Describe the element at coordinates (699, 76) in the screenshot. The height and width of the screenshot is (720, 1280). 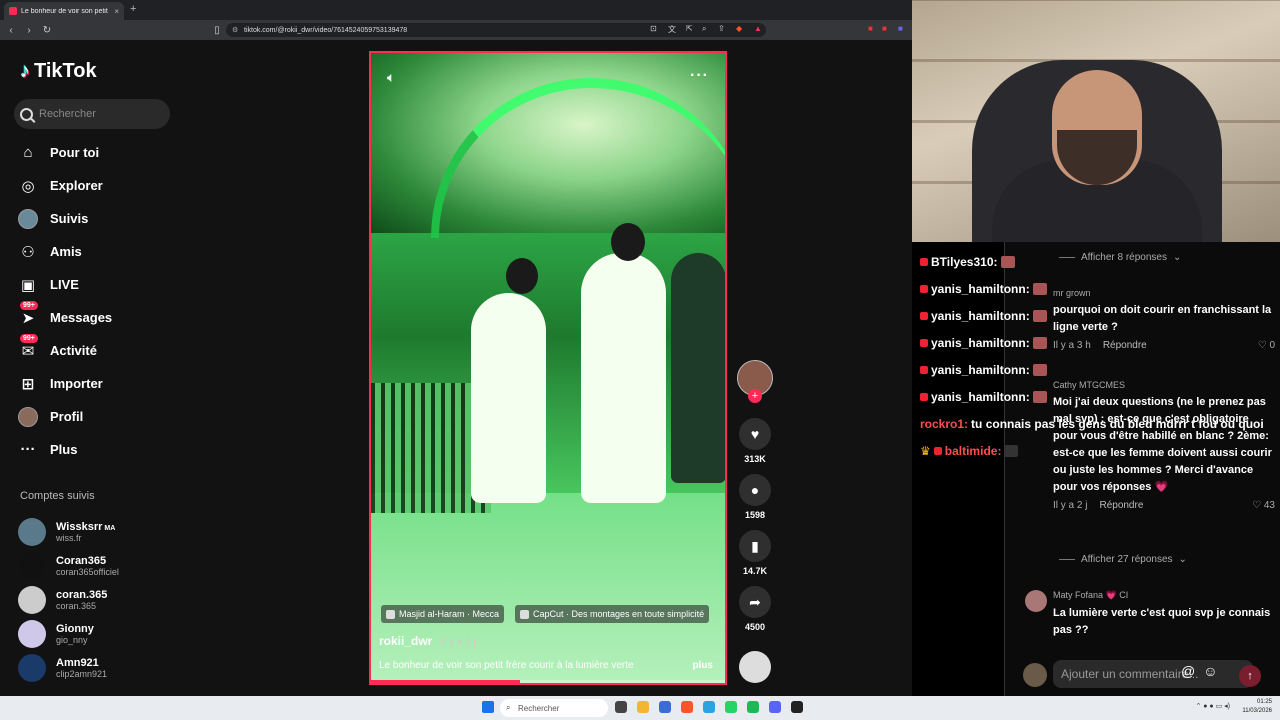
I see `more-options-icon: ···` at that location.